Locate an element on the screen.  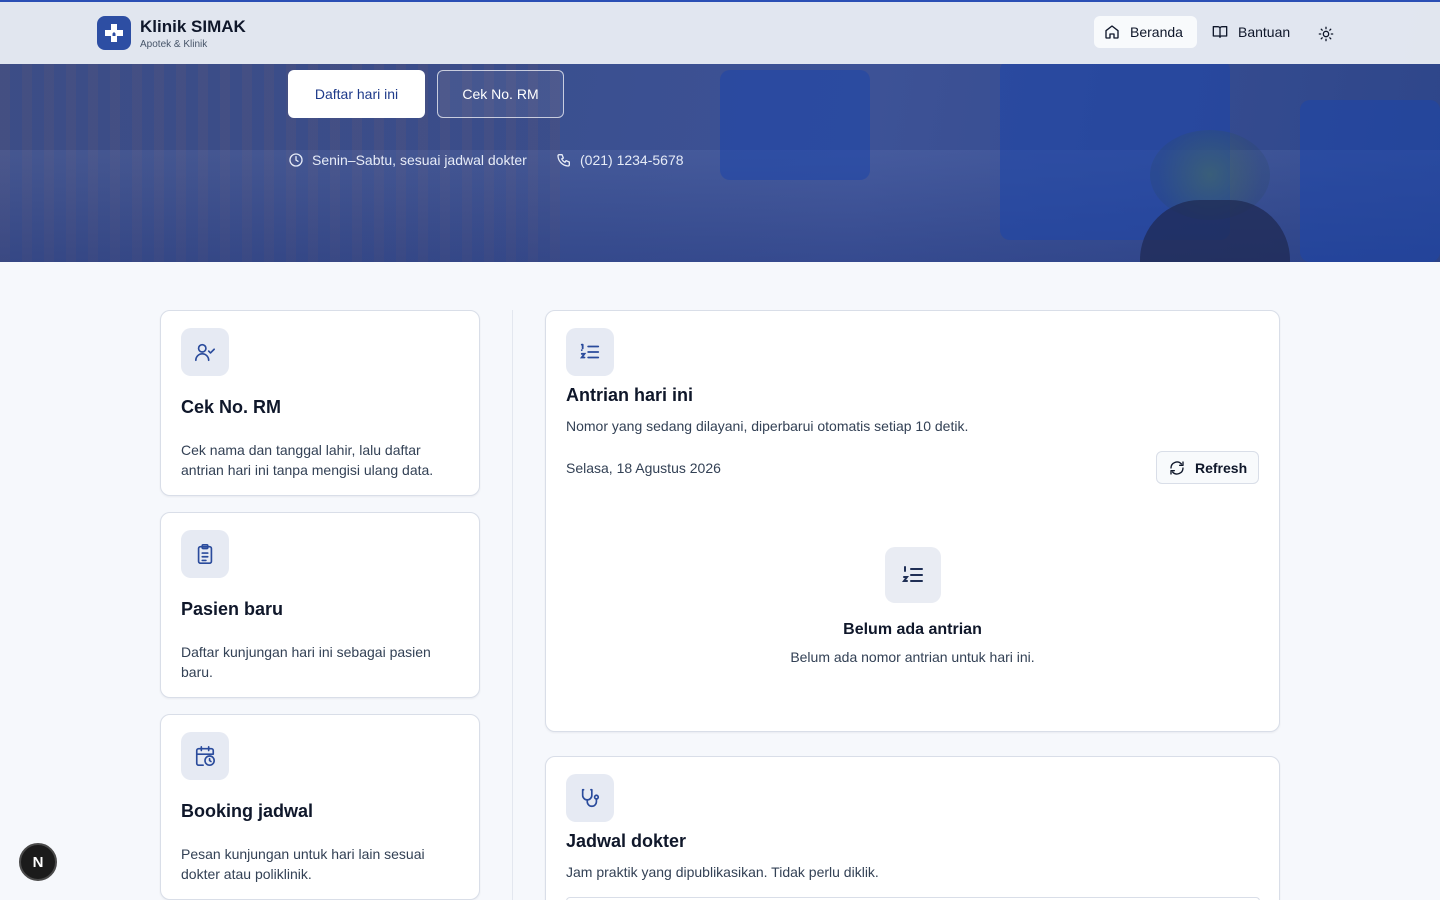
queue-date: Selasa, 18 Agustus 2026 is located at coordinates (643, 468).